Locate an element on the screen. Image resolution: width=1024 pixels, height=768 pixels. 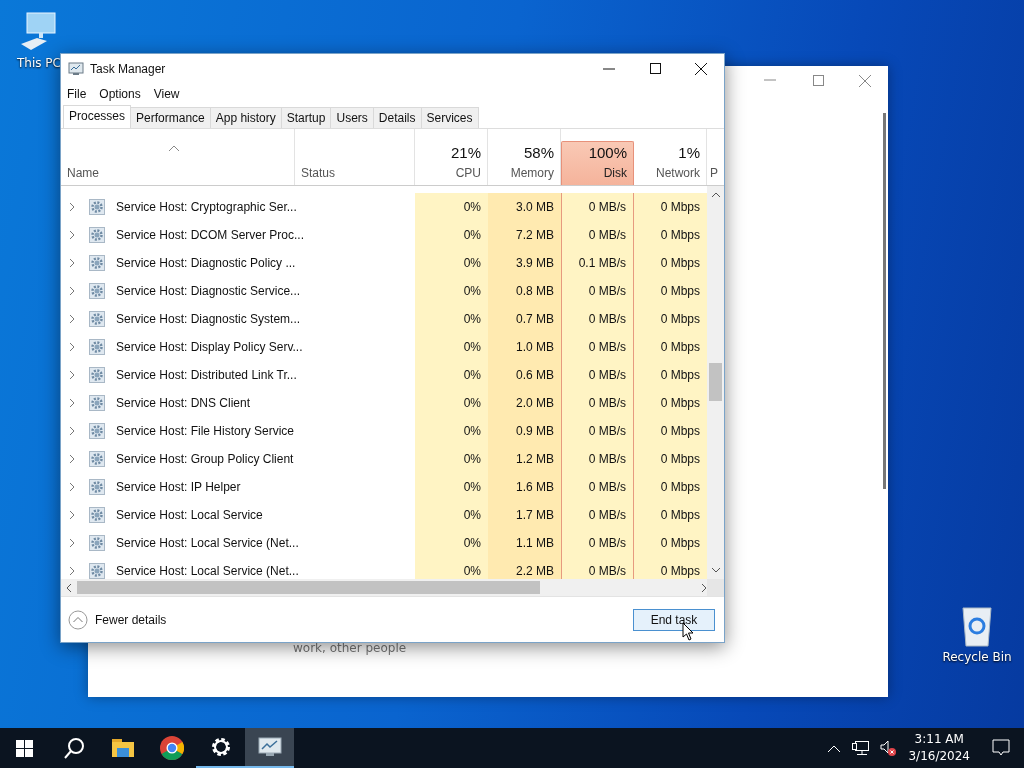
notification-icon is located at coordinates (1001, 748).